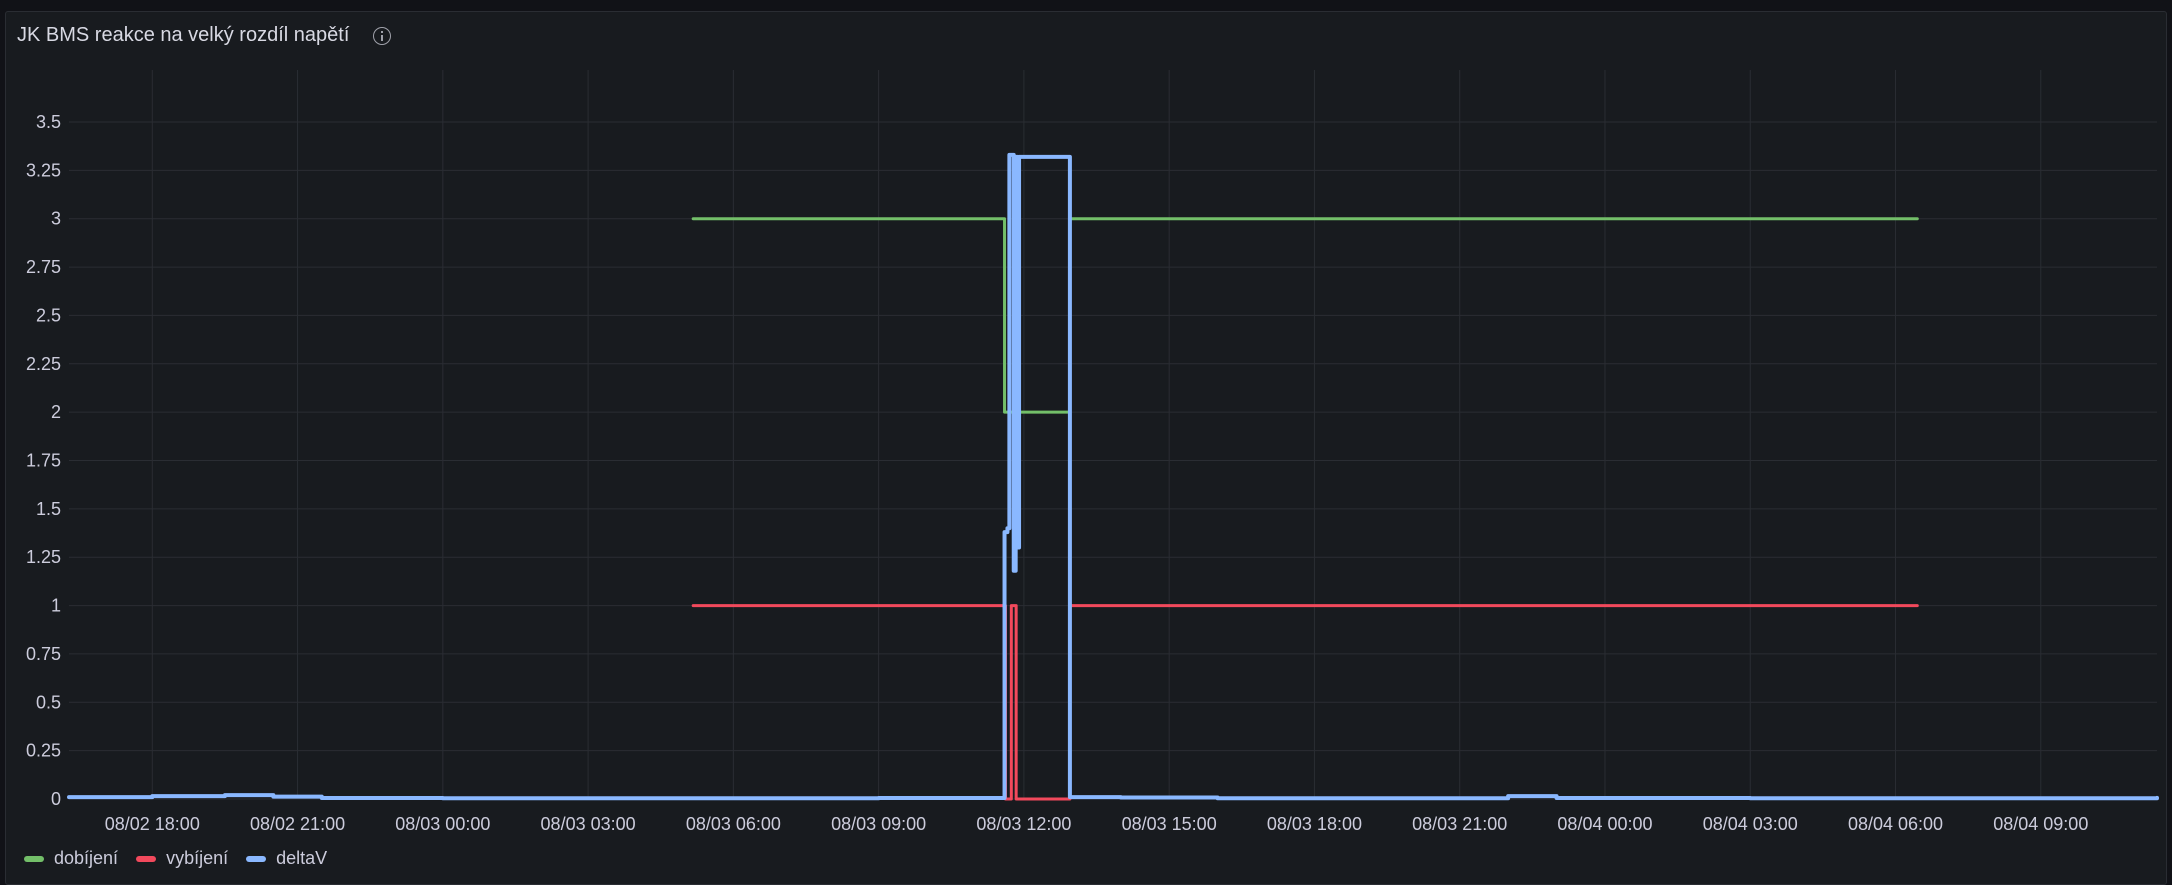  What do you see at coordinates (1023, 824) in the screenshot?
I see `x-tick-label: 08/03 12:00` at bounding box center [1023, 824].